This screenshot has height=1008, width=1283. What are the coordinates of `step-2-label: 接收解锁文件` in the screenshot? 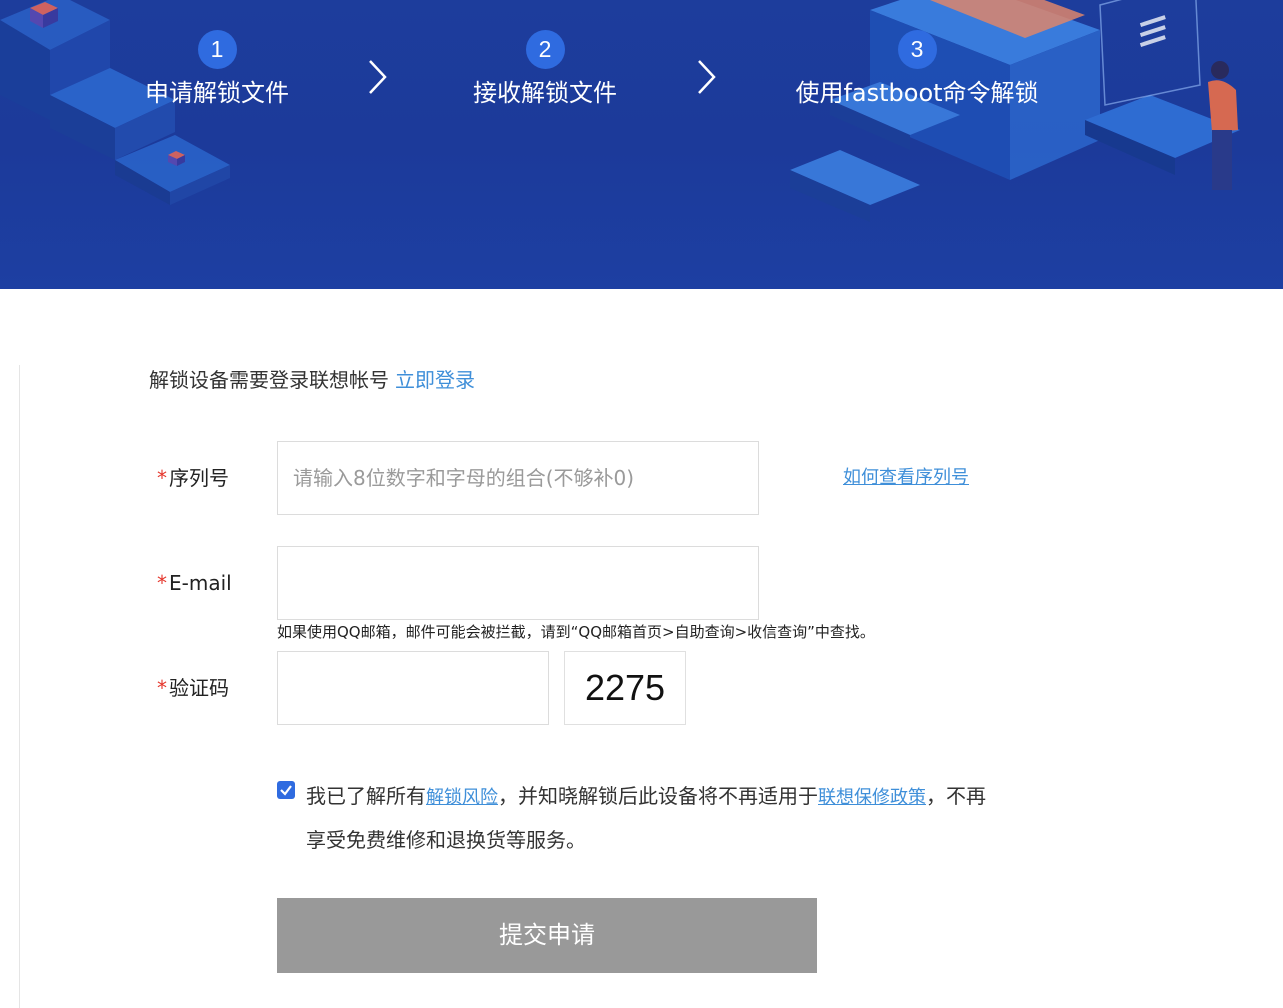 It's located at (545, 93).